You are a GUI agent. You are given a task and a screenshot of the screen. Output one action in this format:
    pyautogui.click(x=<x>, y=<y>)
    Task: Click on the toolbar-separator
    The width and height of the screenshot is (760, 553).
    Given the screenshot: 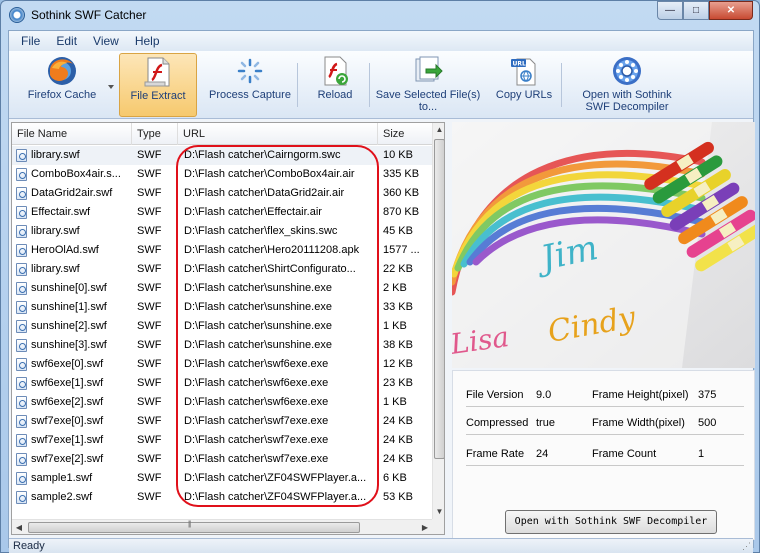 What is the action you would take?
    pyautogui.click(x=297, y=85)
    